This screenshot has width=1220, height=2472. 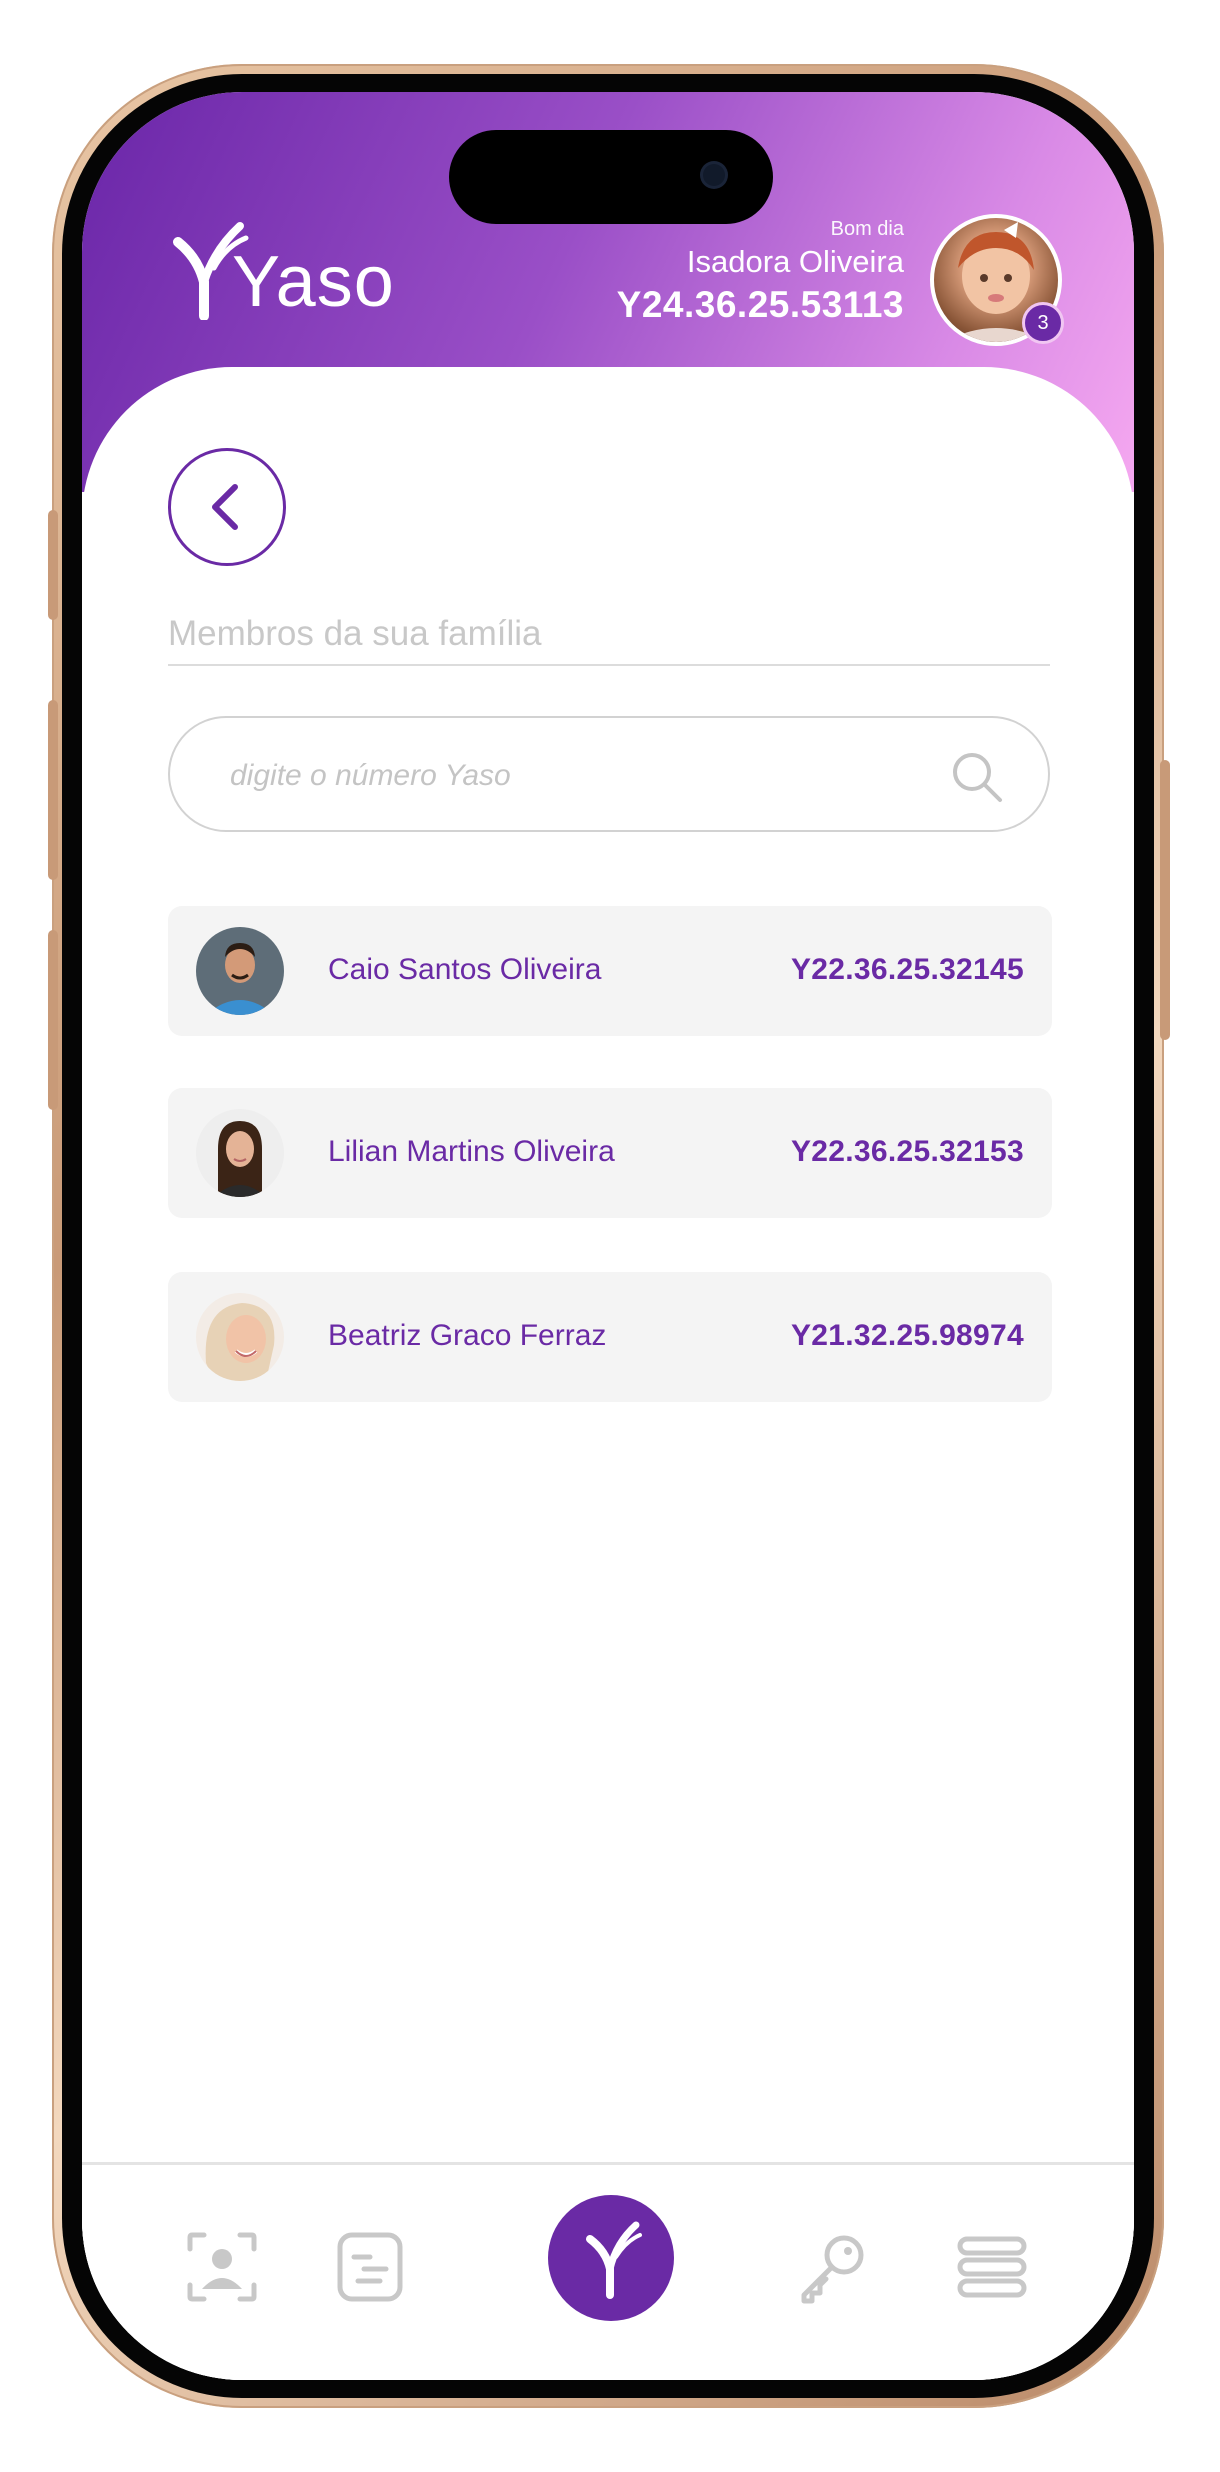 I want to click on section-title: Membros da sua família, so click(x=609, y=639).